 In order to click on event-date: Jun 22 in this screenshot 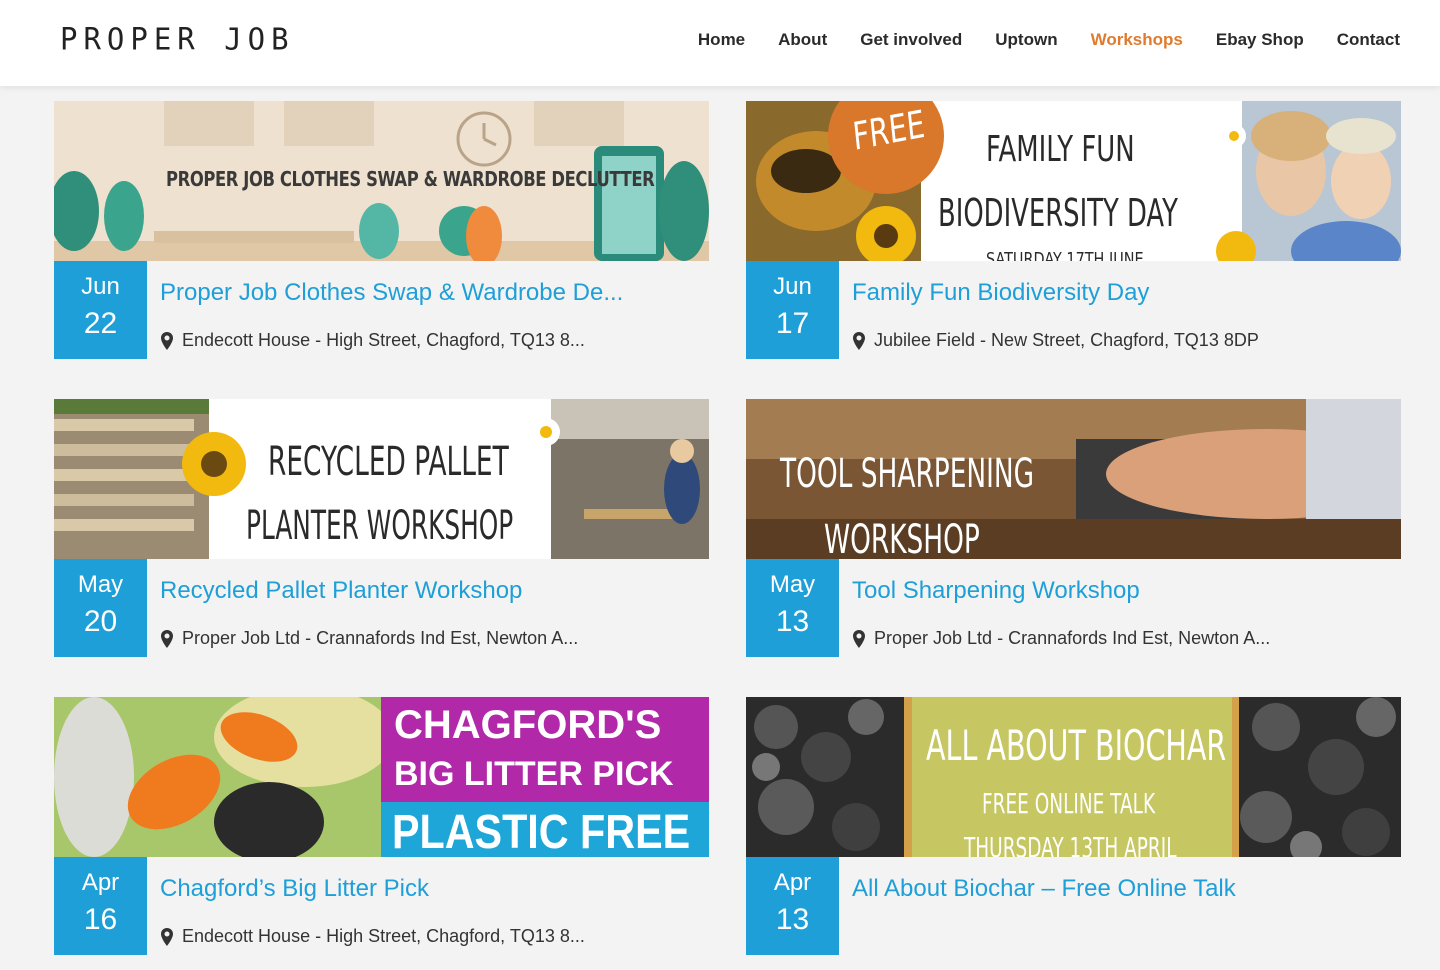, I will do `click(100, 310)`.